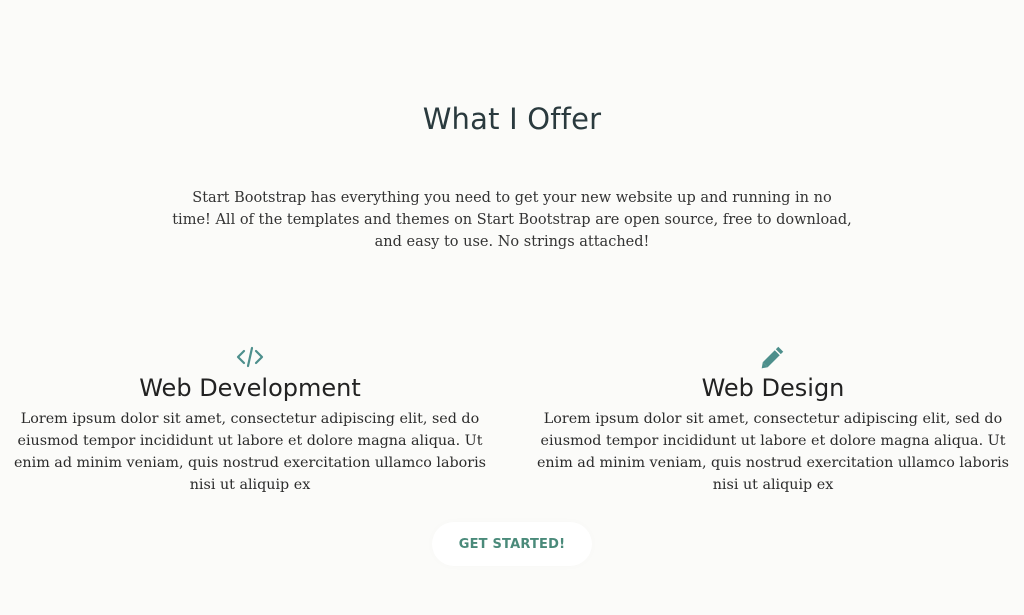 The image size is (1024, 615). Describe the element at coordinates (250, 358) in the screenshot. I see `code-icon` at that location.